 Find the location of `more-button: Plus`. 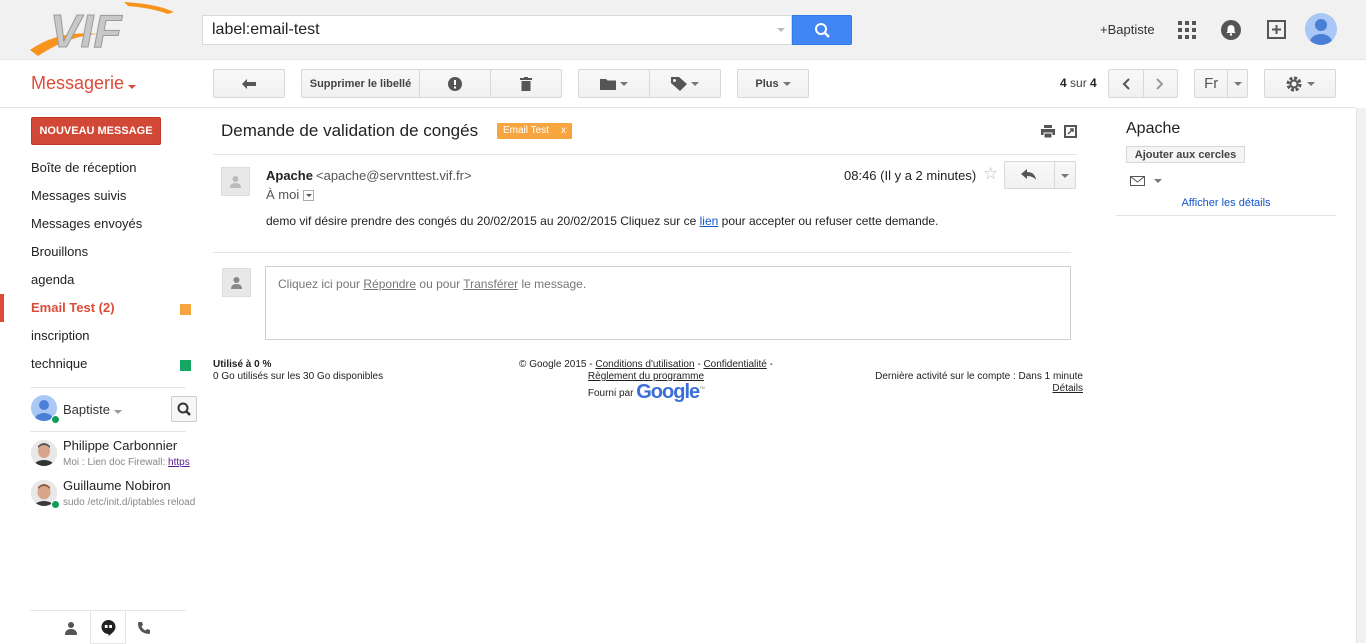

more-button: Plus is located at coordinates (773, 83).